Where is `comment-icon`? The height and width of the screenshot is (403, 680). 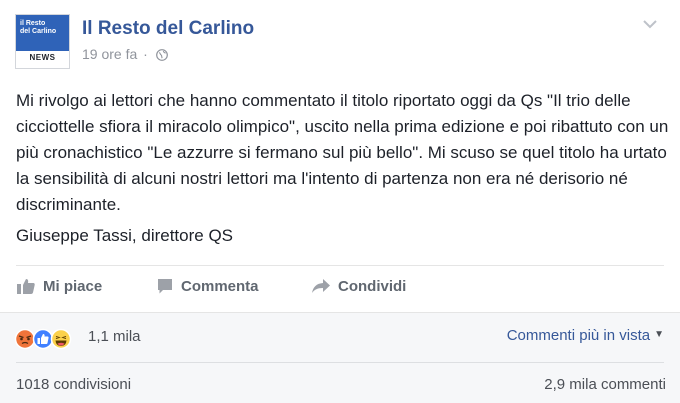 comment-icon is located at coordinates (165, 286).